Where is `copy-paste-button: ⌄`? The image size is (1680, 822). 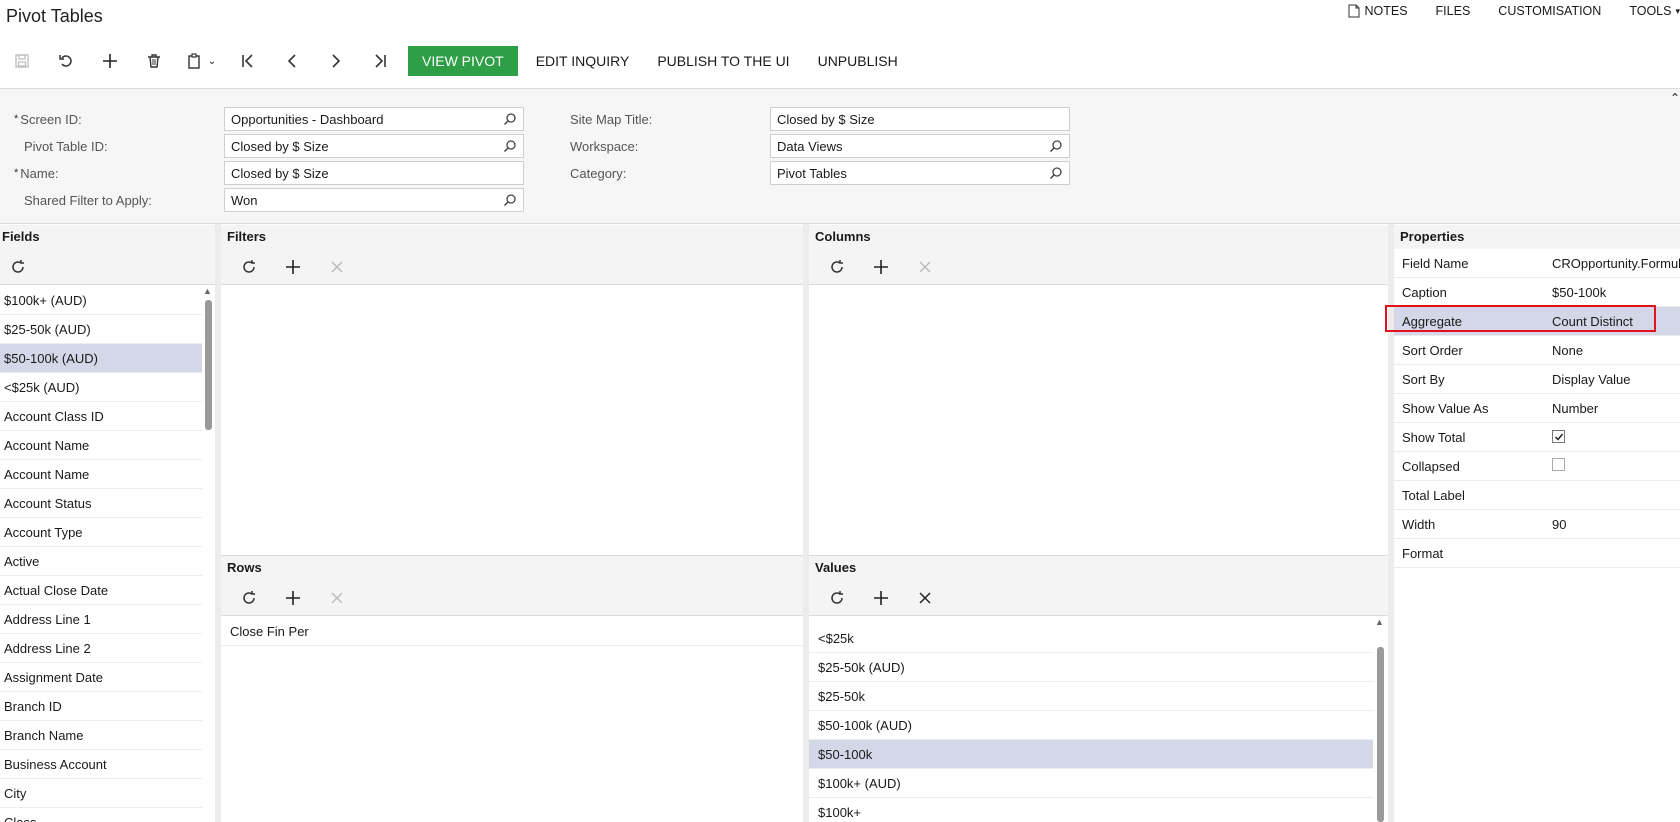
copy-paste-button: ⌄ is located at coordinates (201, 61).